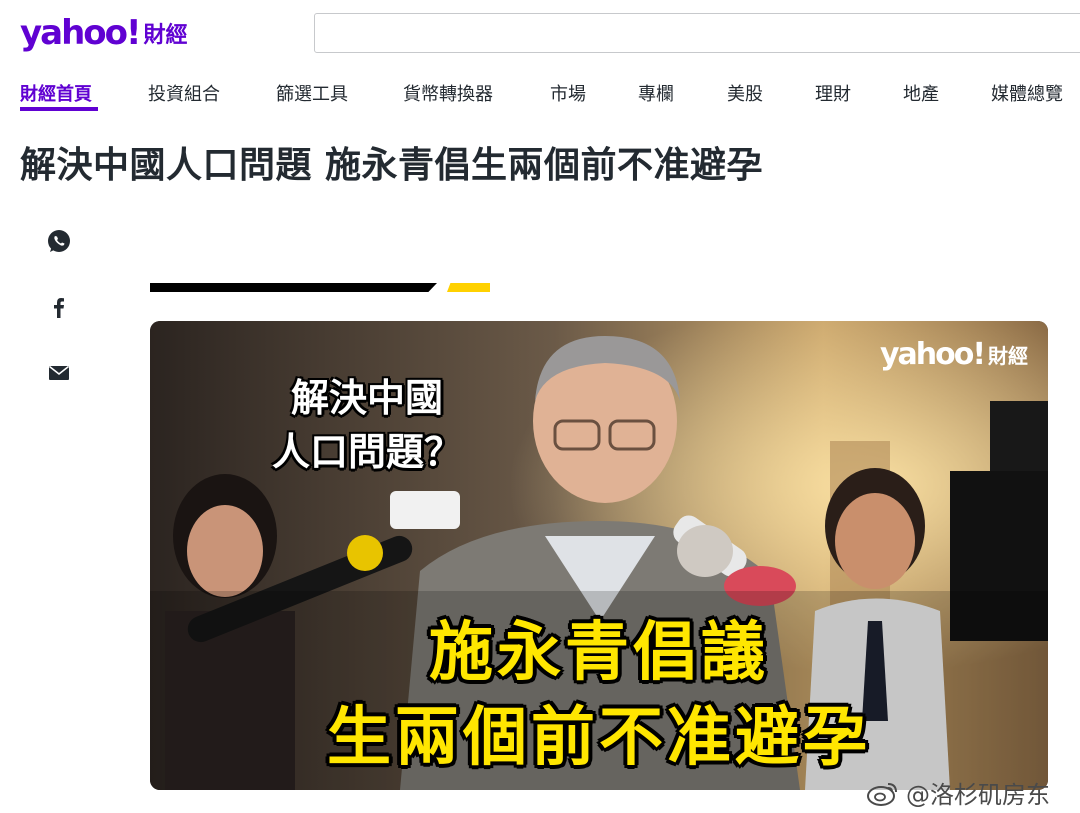 This screenshot has height=813, width=1080. I want to click on share-whatsapp-button, so click(59, 241).